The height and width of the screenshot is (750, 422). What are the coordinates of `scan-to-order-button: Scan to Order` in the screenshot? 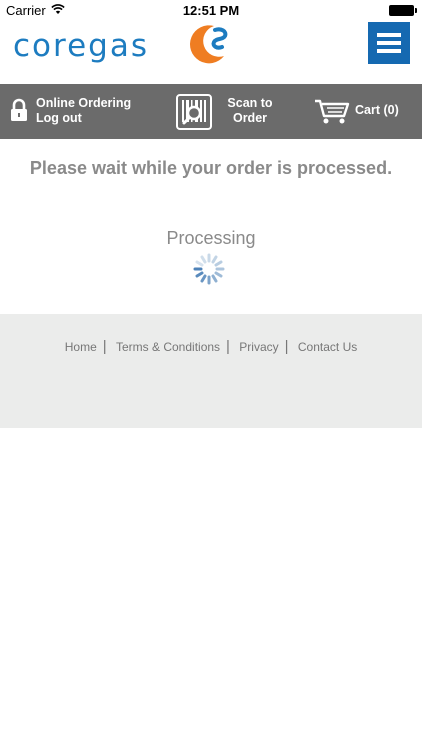 It's located at (250, 111).